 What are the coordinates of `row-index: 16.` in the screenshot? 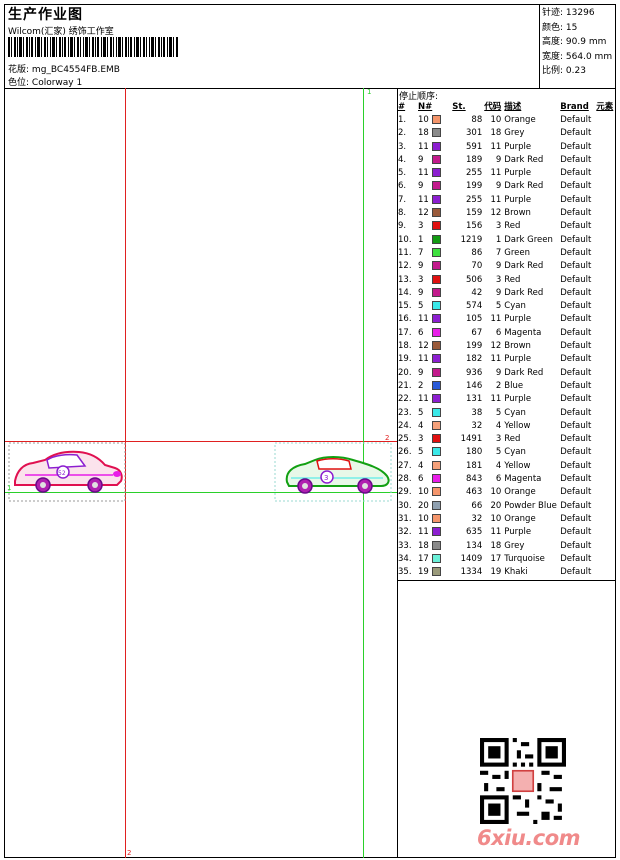 It's located at (405, 319).